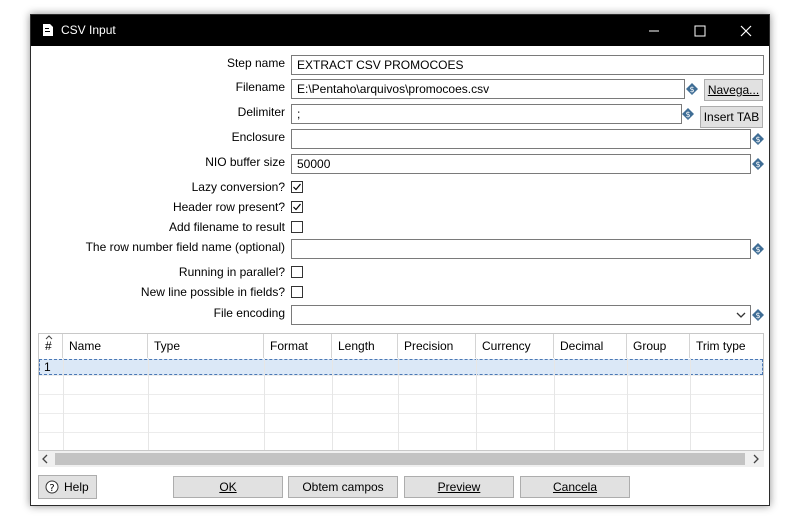 This screenshot has width=800, height=520. What do you see at coordinates (437, 346) in the screenshot?
I see `column-header: Precision` at bounding box center [437, 346].